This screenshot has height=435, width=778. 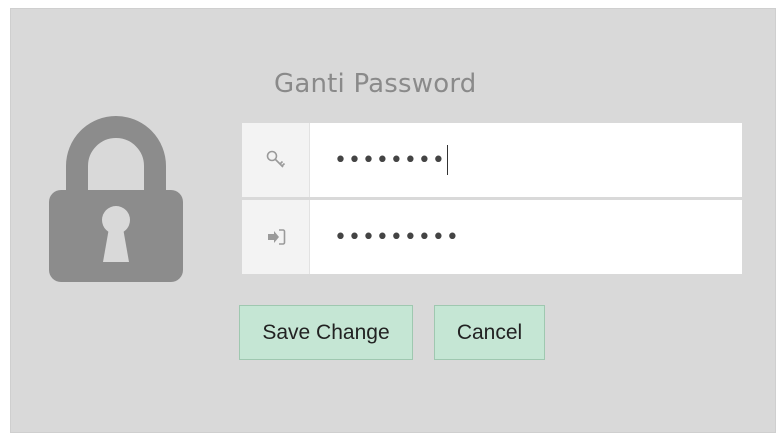 I want to click on save-change-button: Save Change, so click(x=326, y=332).